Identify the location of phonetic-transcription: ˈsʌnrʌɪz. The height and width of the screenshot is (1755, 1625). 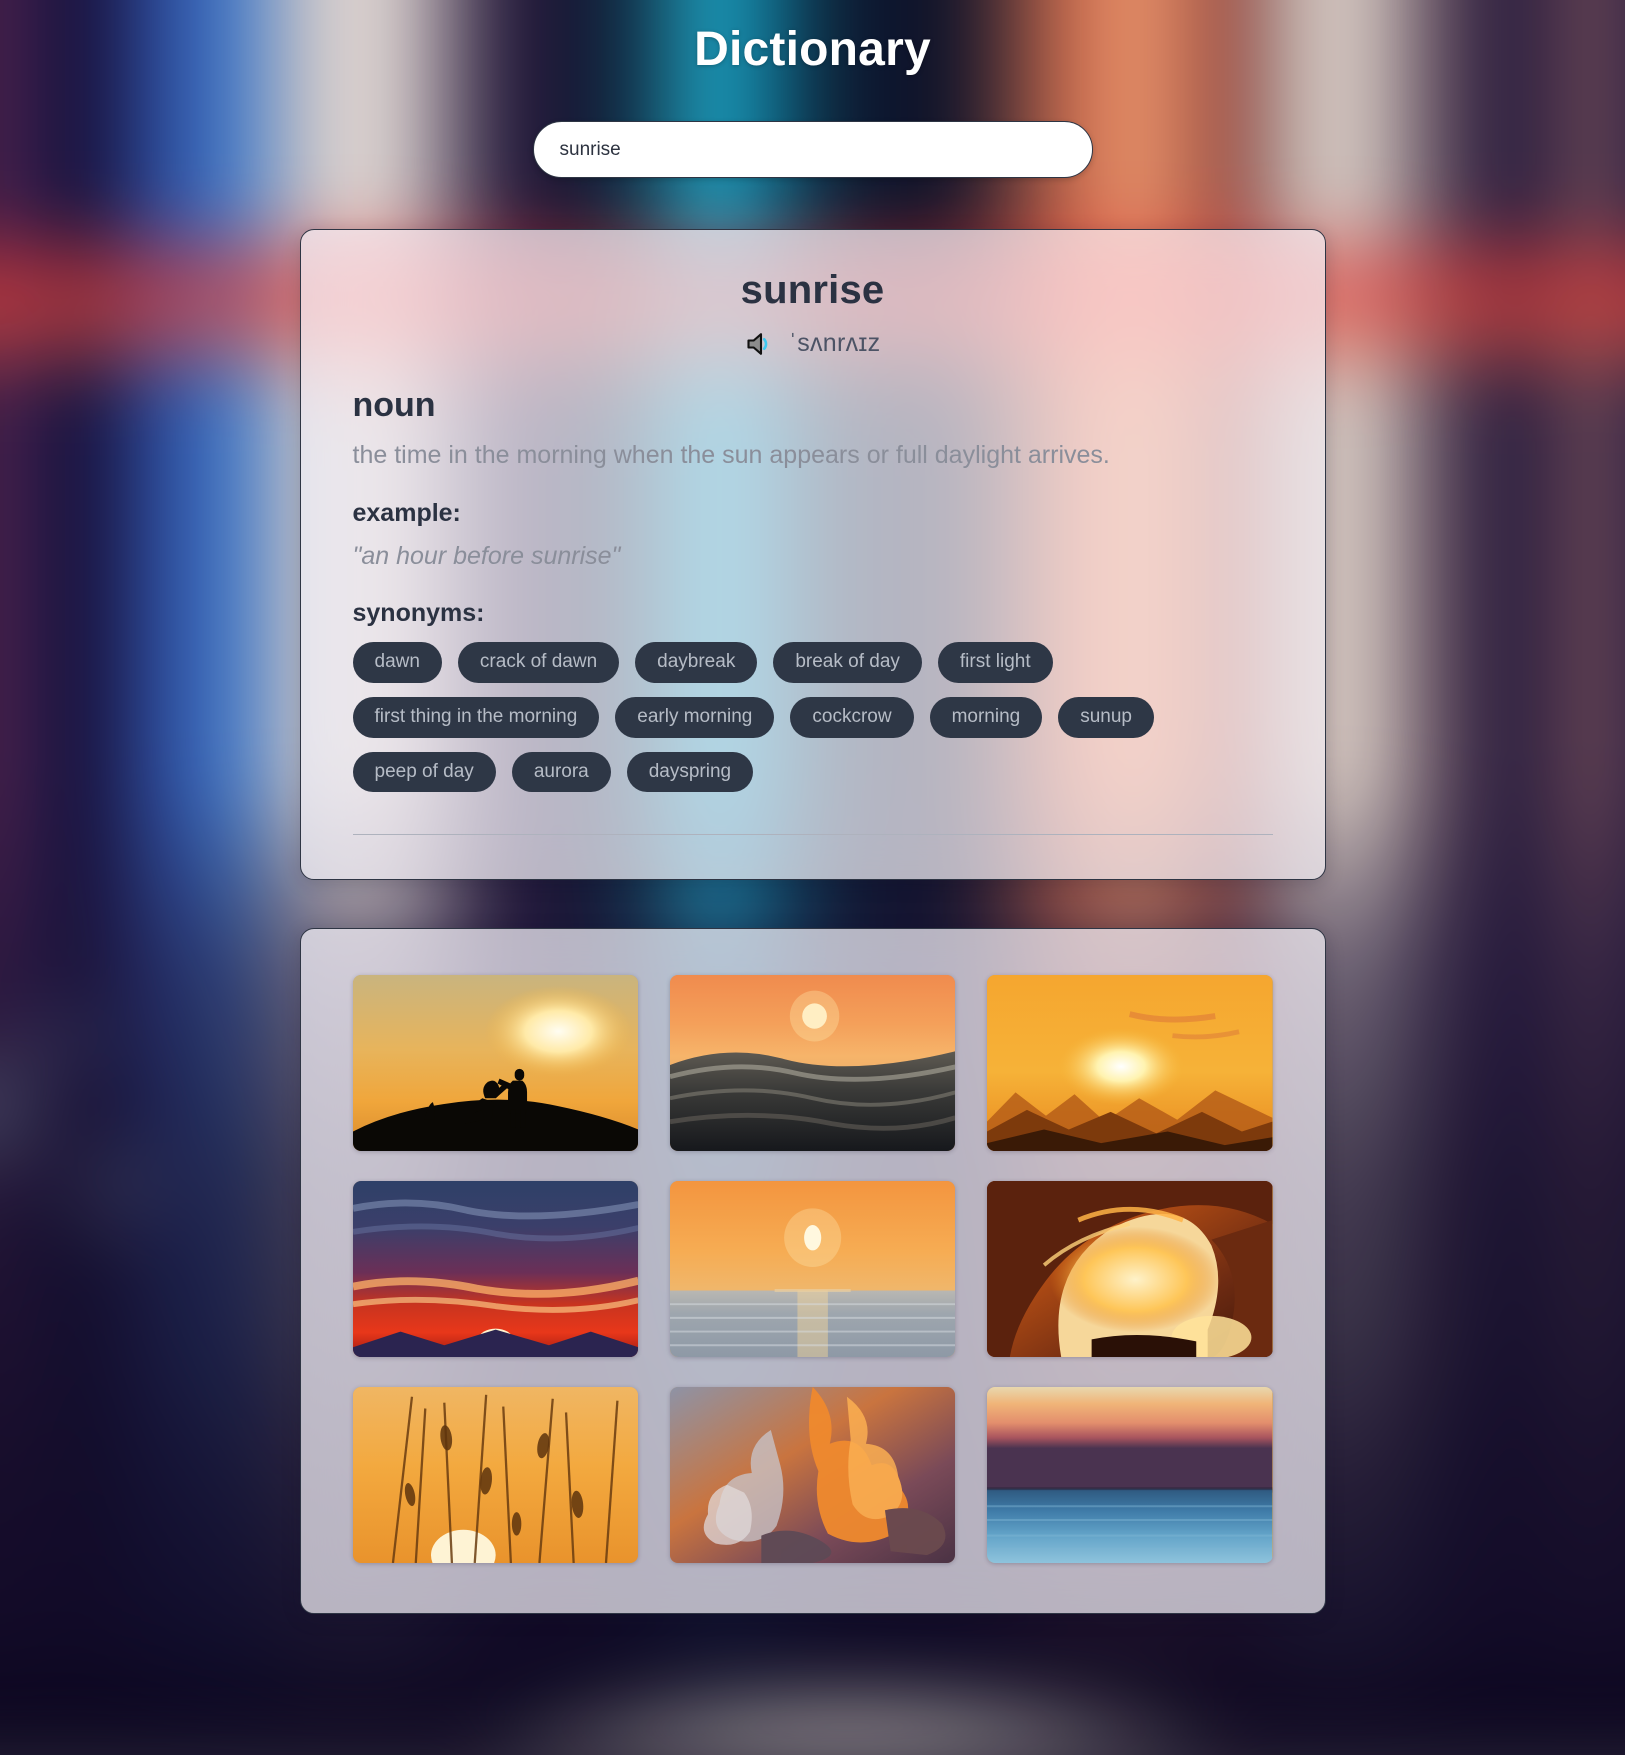
(834, 343).